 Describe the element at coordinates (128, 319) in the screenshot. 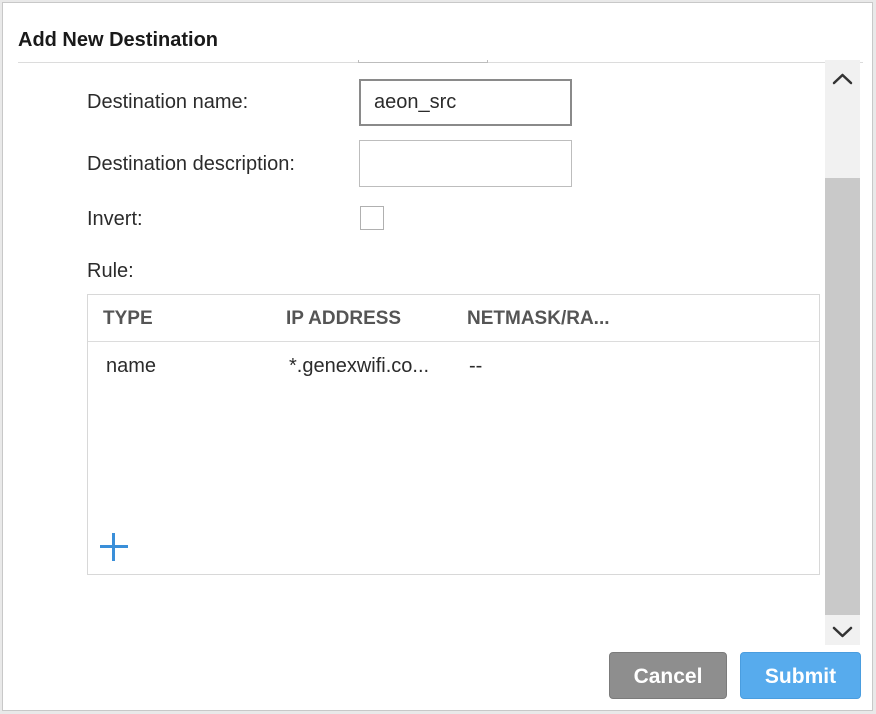

I see `column-header-type: TYPE` at that location.